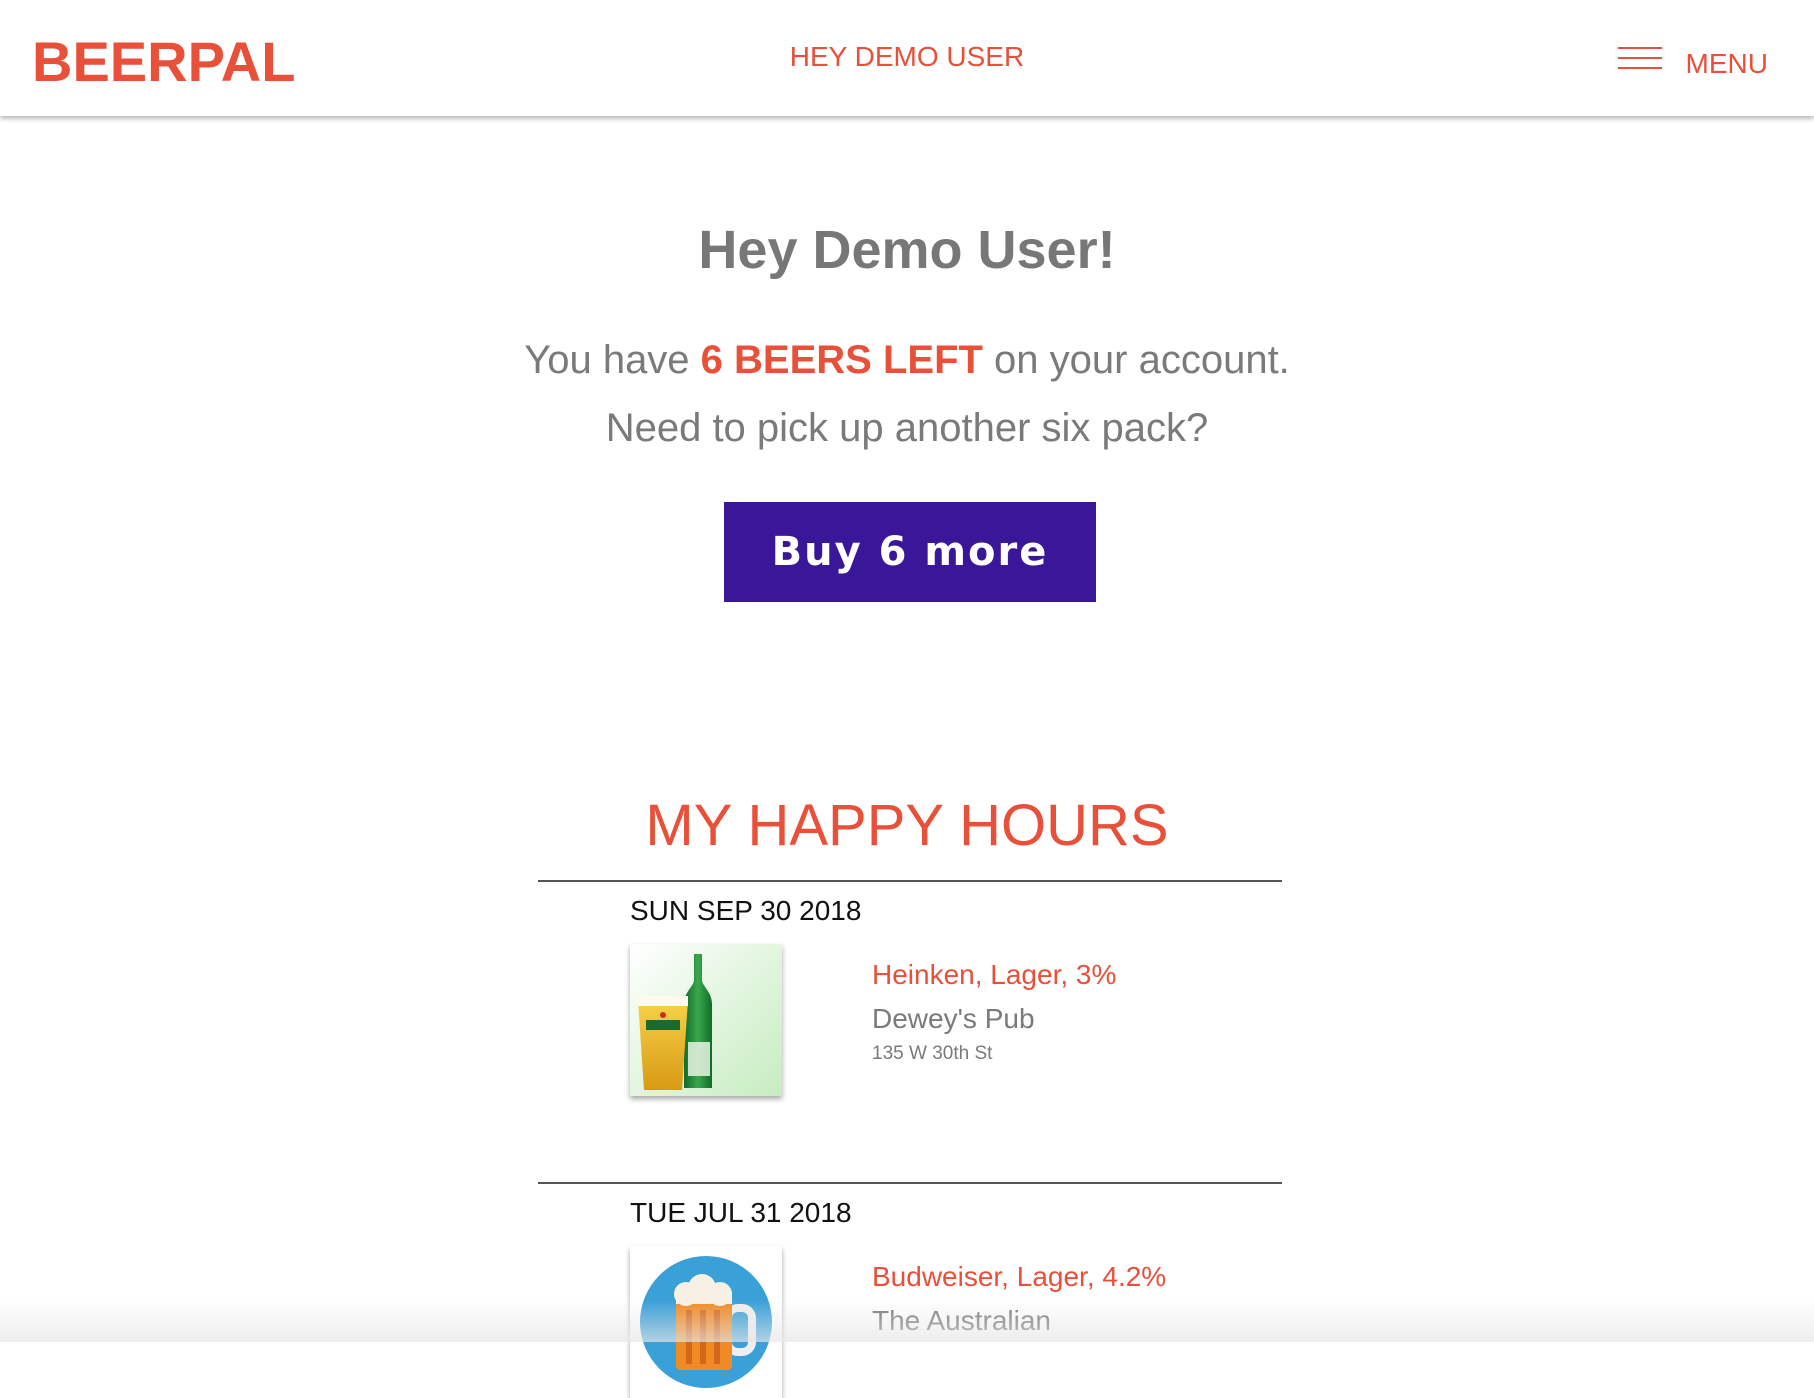 This screenshot has height=1398, width=1814. Describe the element at coordinates (706, 1020) in the screenshot. I see `beer-bottle-and-glass-icon` at that location.